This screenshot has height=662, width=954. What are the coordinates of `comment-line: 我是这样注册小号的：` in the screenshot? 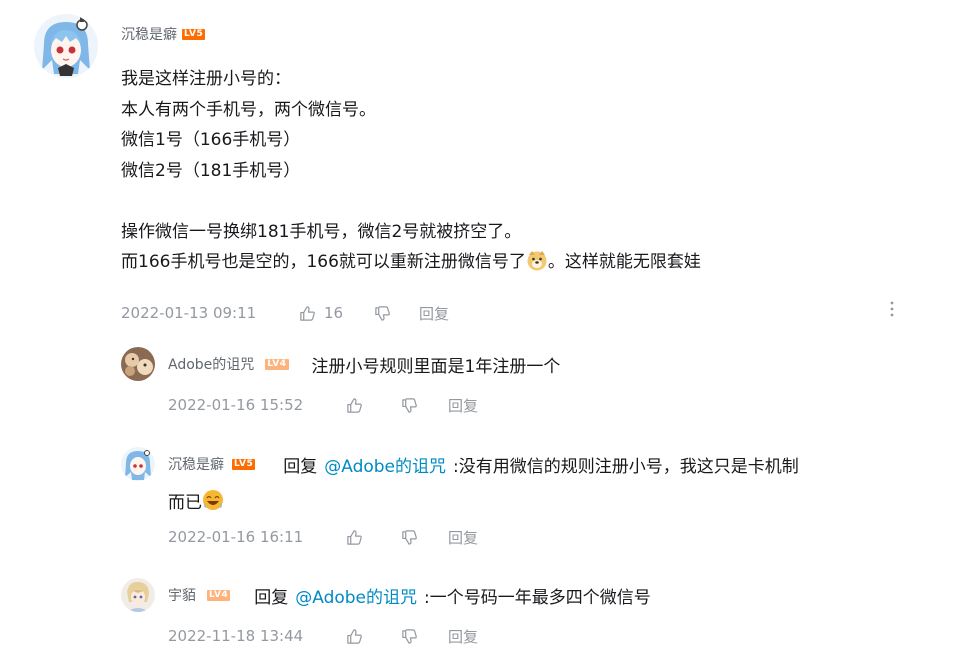 It's located at (206, 79).